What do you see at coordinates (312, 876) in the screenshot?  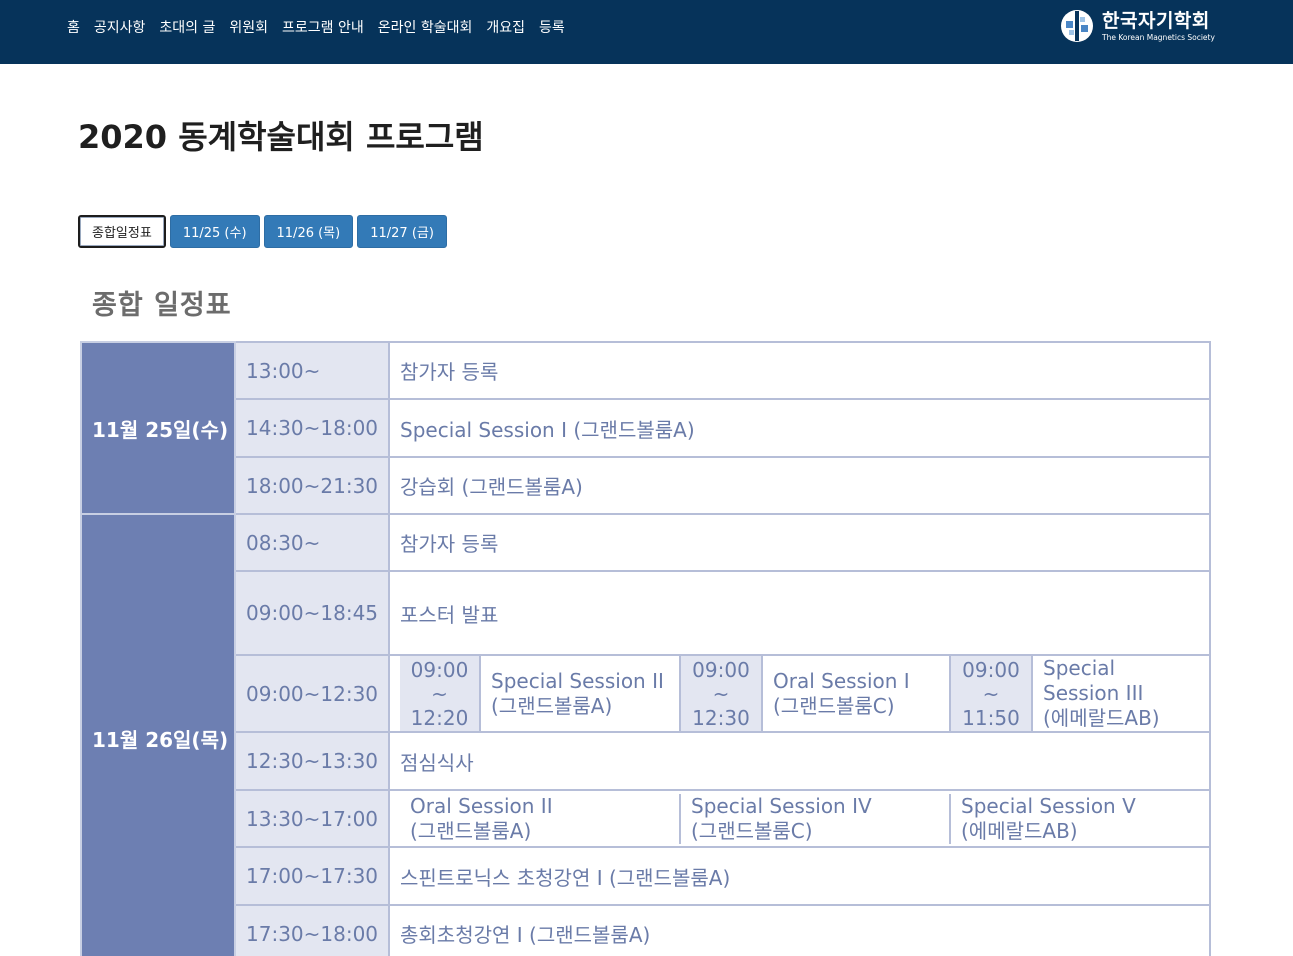 I see `time-cell: 17:00~17:30` at bounding box center [312, 876].